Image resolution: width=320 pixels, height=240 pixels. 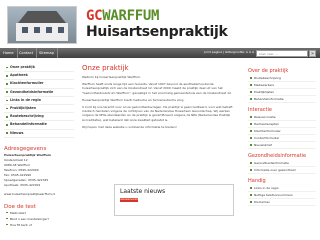 I want to click on page-title: Onze praktijk, so click(x=105, y=68).